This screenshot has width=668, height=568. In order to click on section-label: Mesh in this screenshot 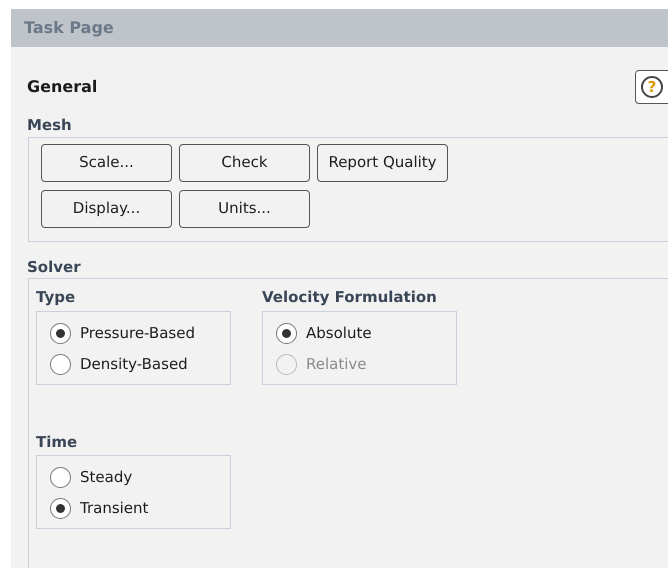, I will do `click(50, 125)`.